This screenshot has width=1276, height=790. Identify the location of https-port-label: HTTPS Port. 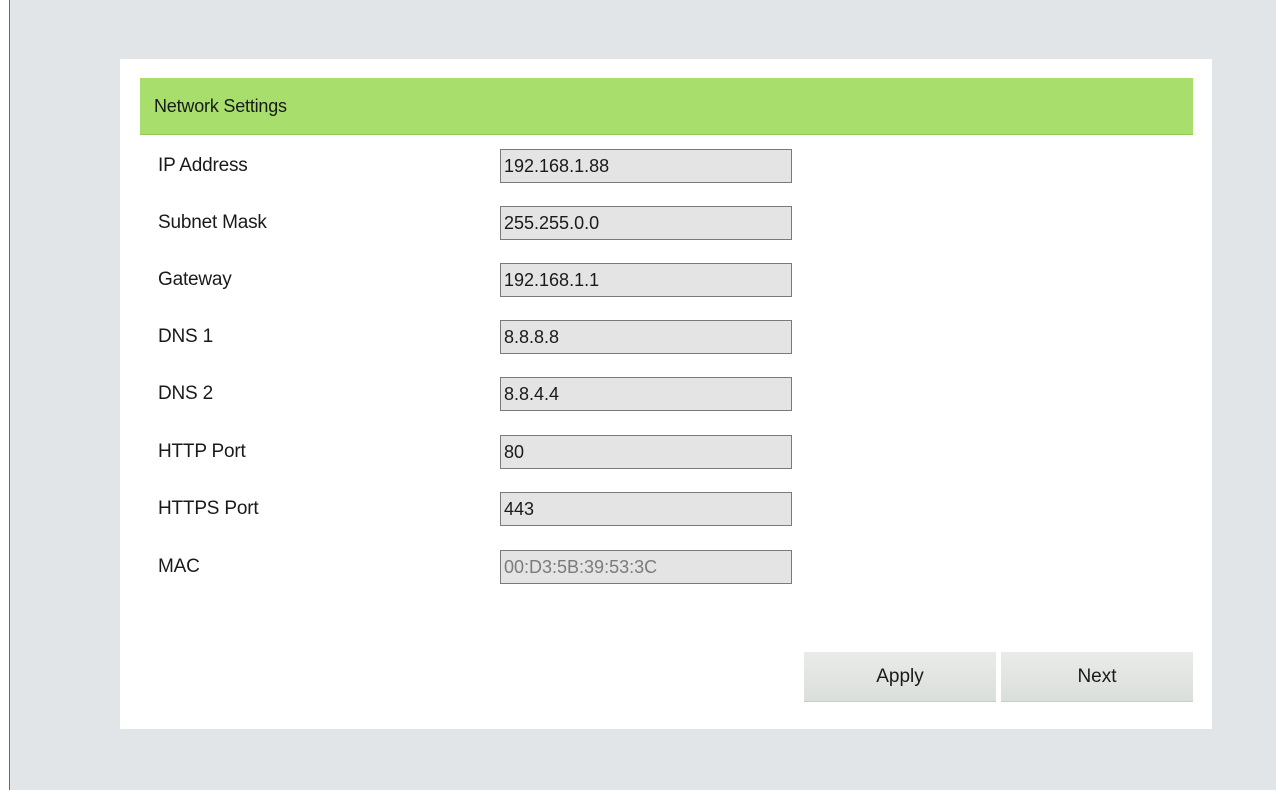
(208, 508).